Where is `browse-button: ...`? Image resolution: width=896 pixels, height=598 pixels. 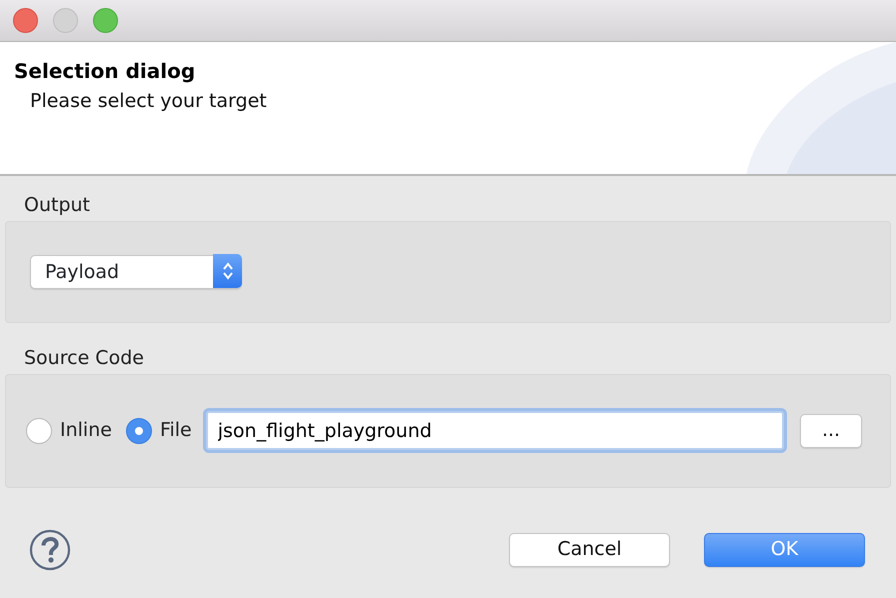
browse-button: ... is located at coordinates (831, 431).